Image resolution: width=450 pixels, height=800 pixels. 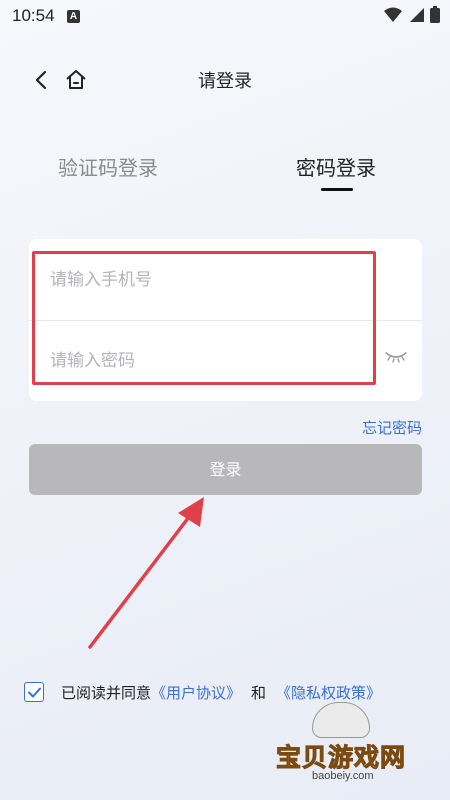 What do you see at coordinates (210, 361) in the screenshot?
I see `password-input` at bounding box center [210, 361].